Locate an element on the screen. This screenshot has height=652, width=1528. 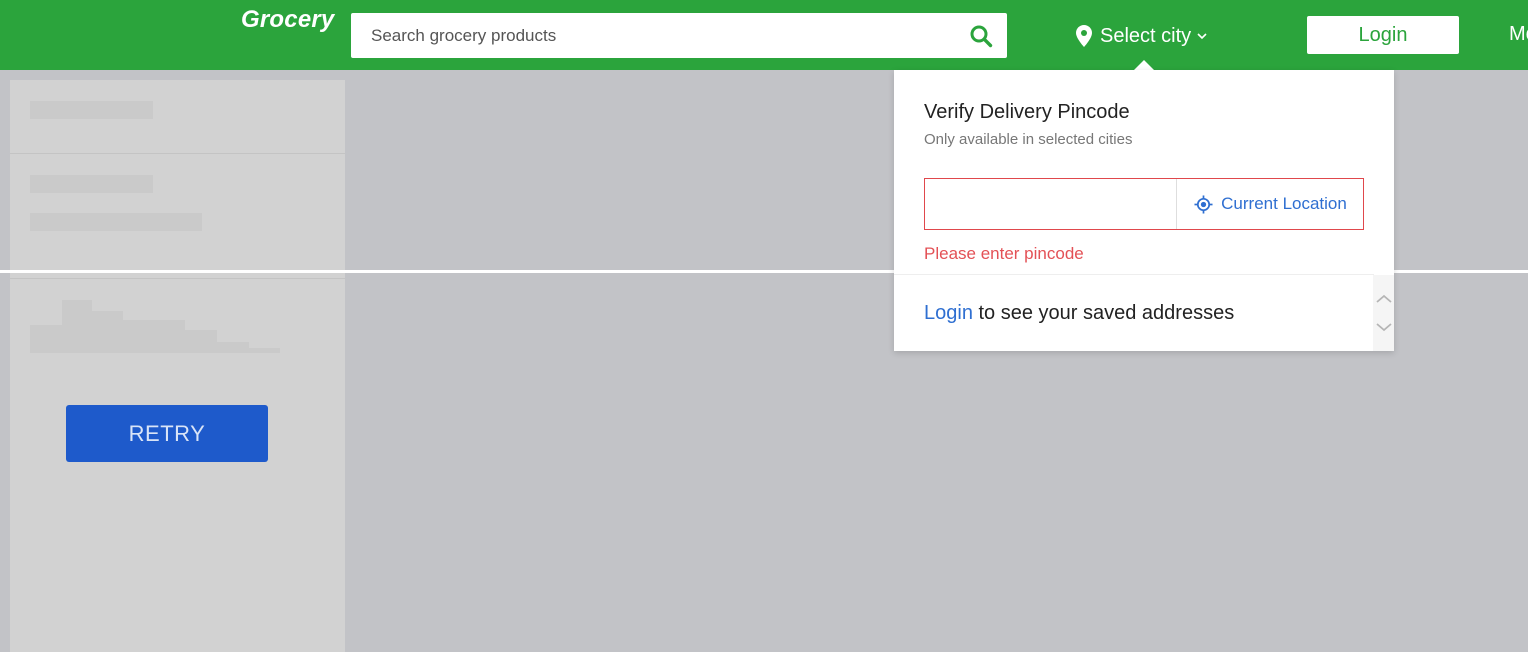
search-input is located at coordinates (651, 35).